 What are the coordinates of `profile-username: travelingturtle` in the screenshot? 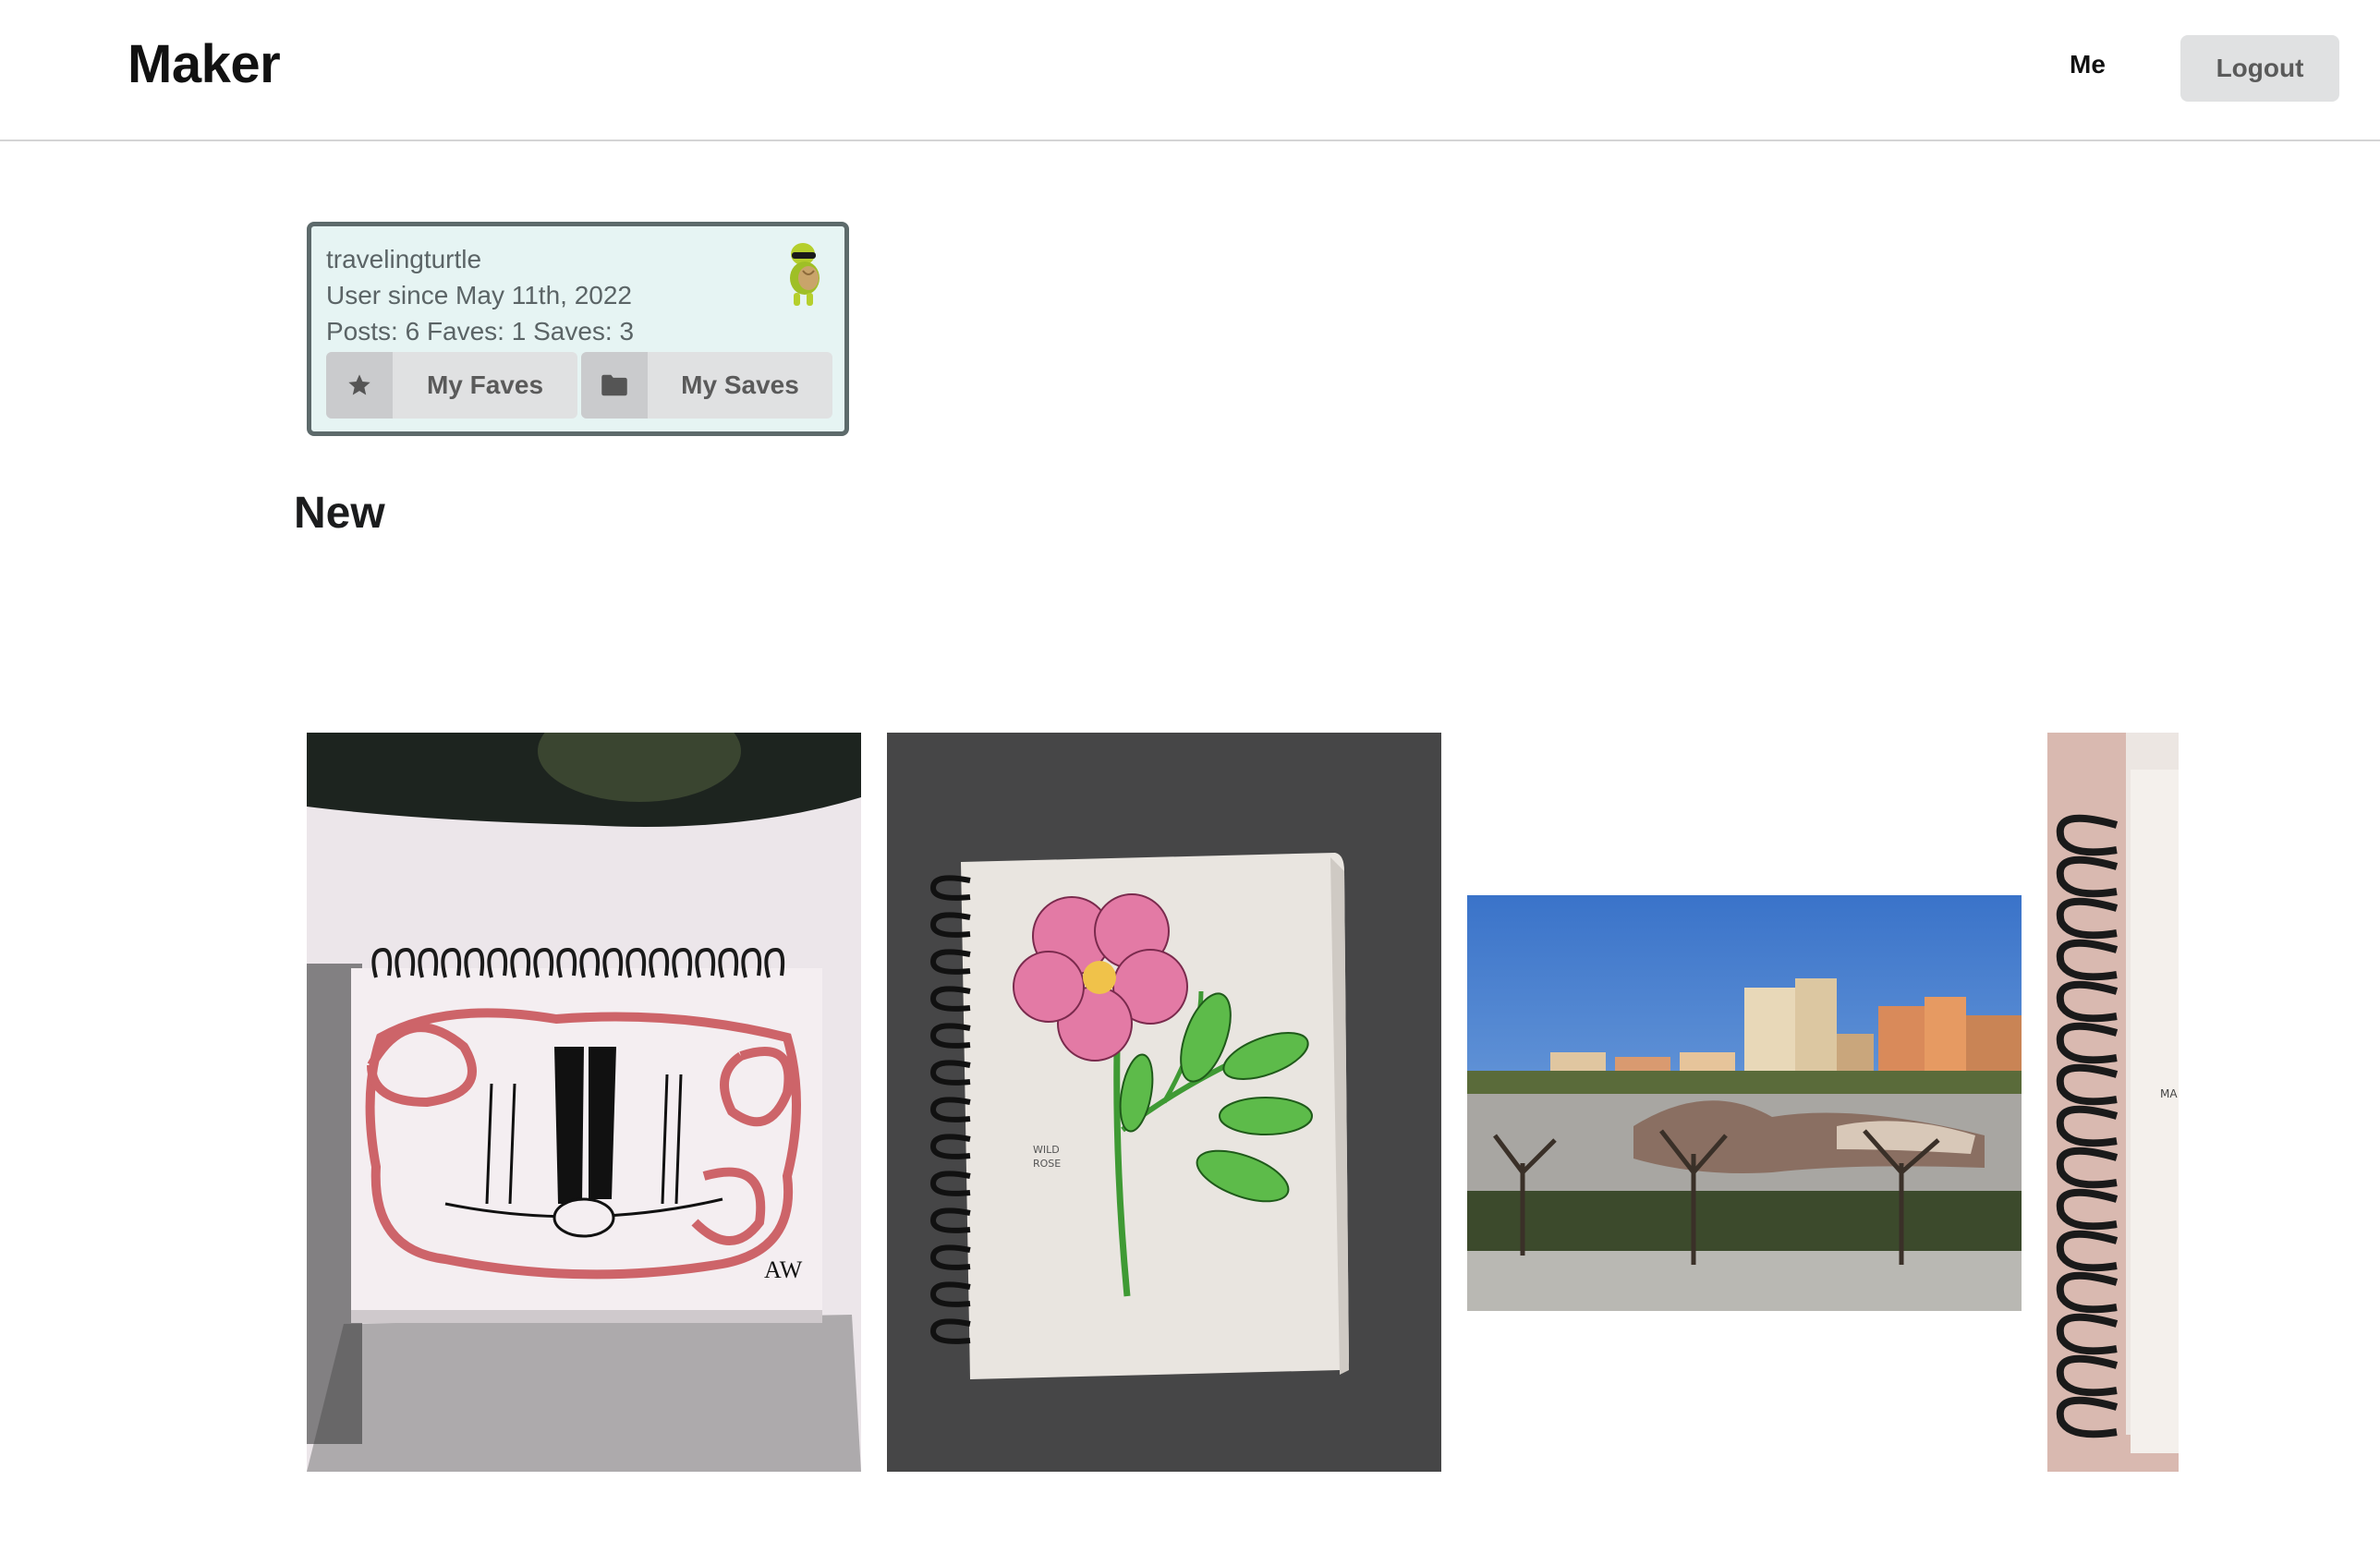 It's located at (404, 259).